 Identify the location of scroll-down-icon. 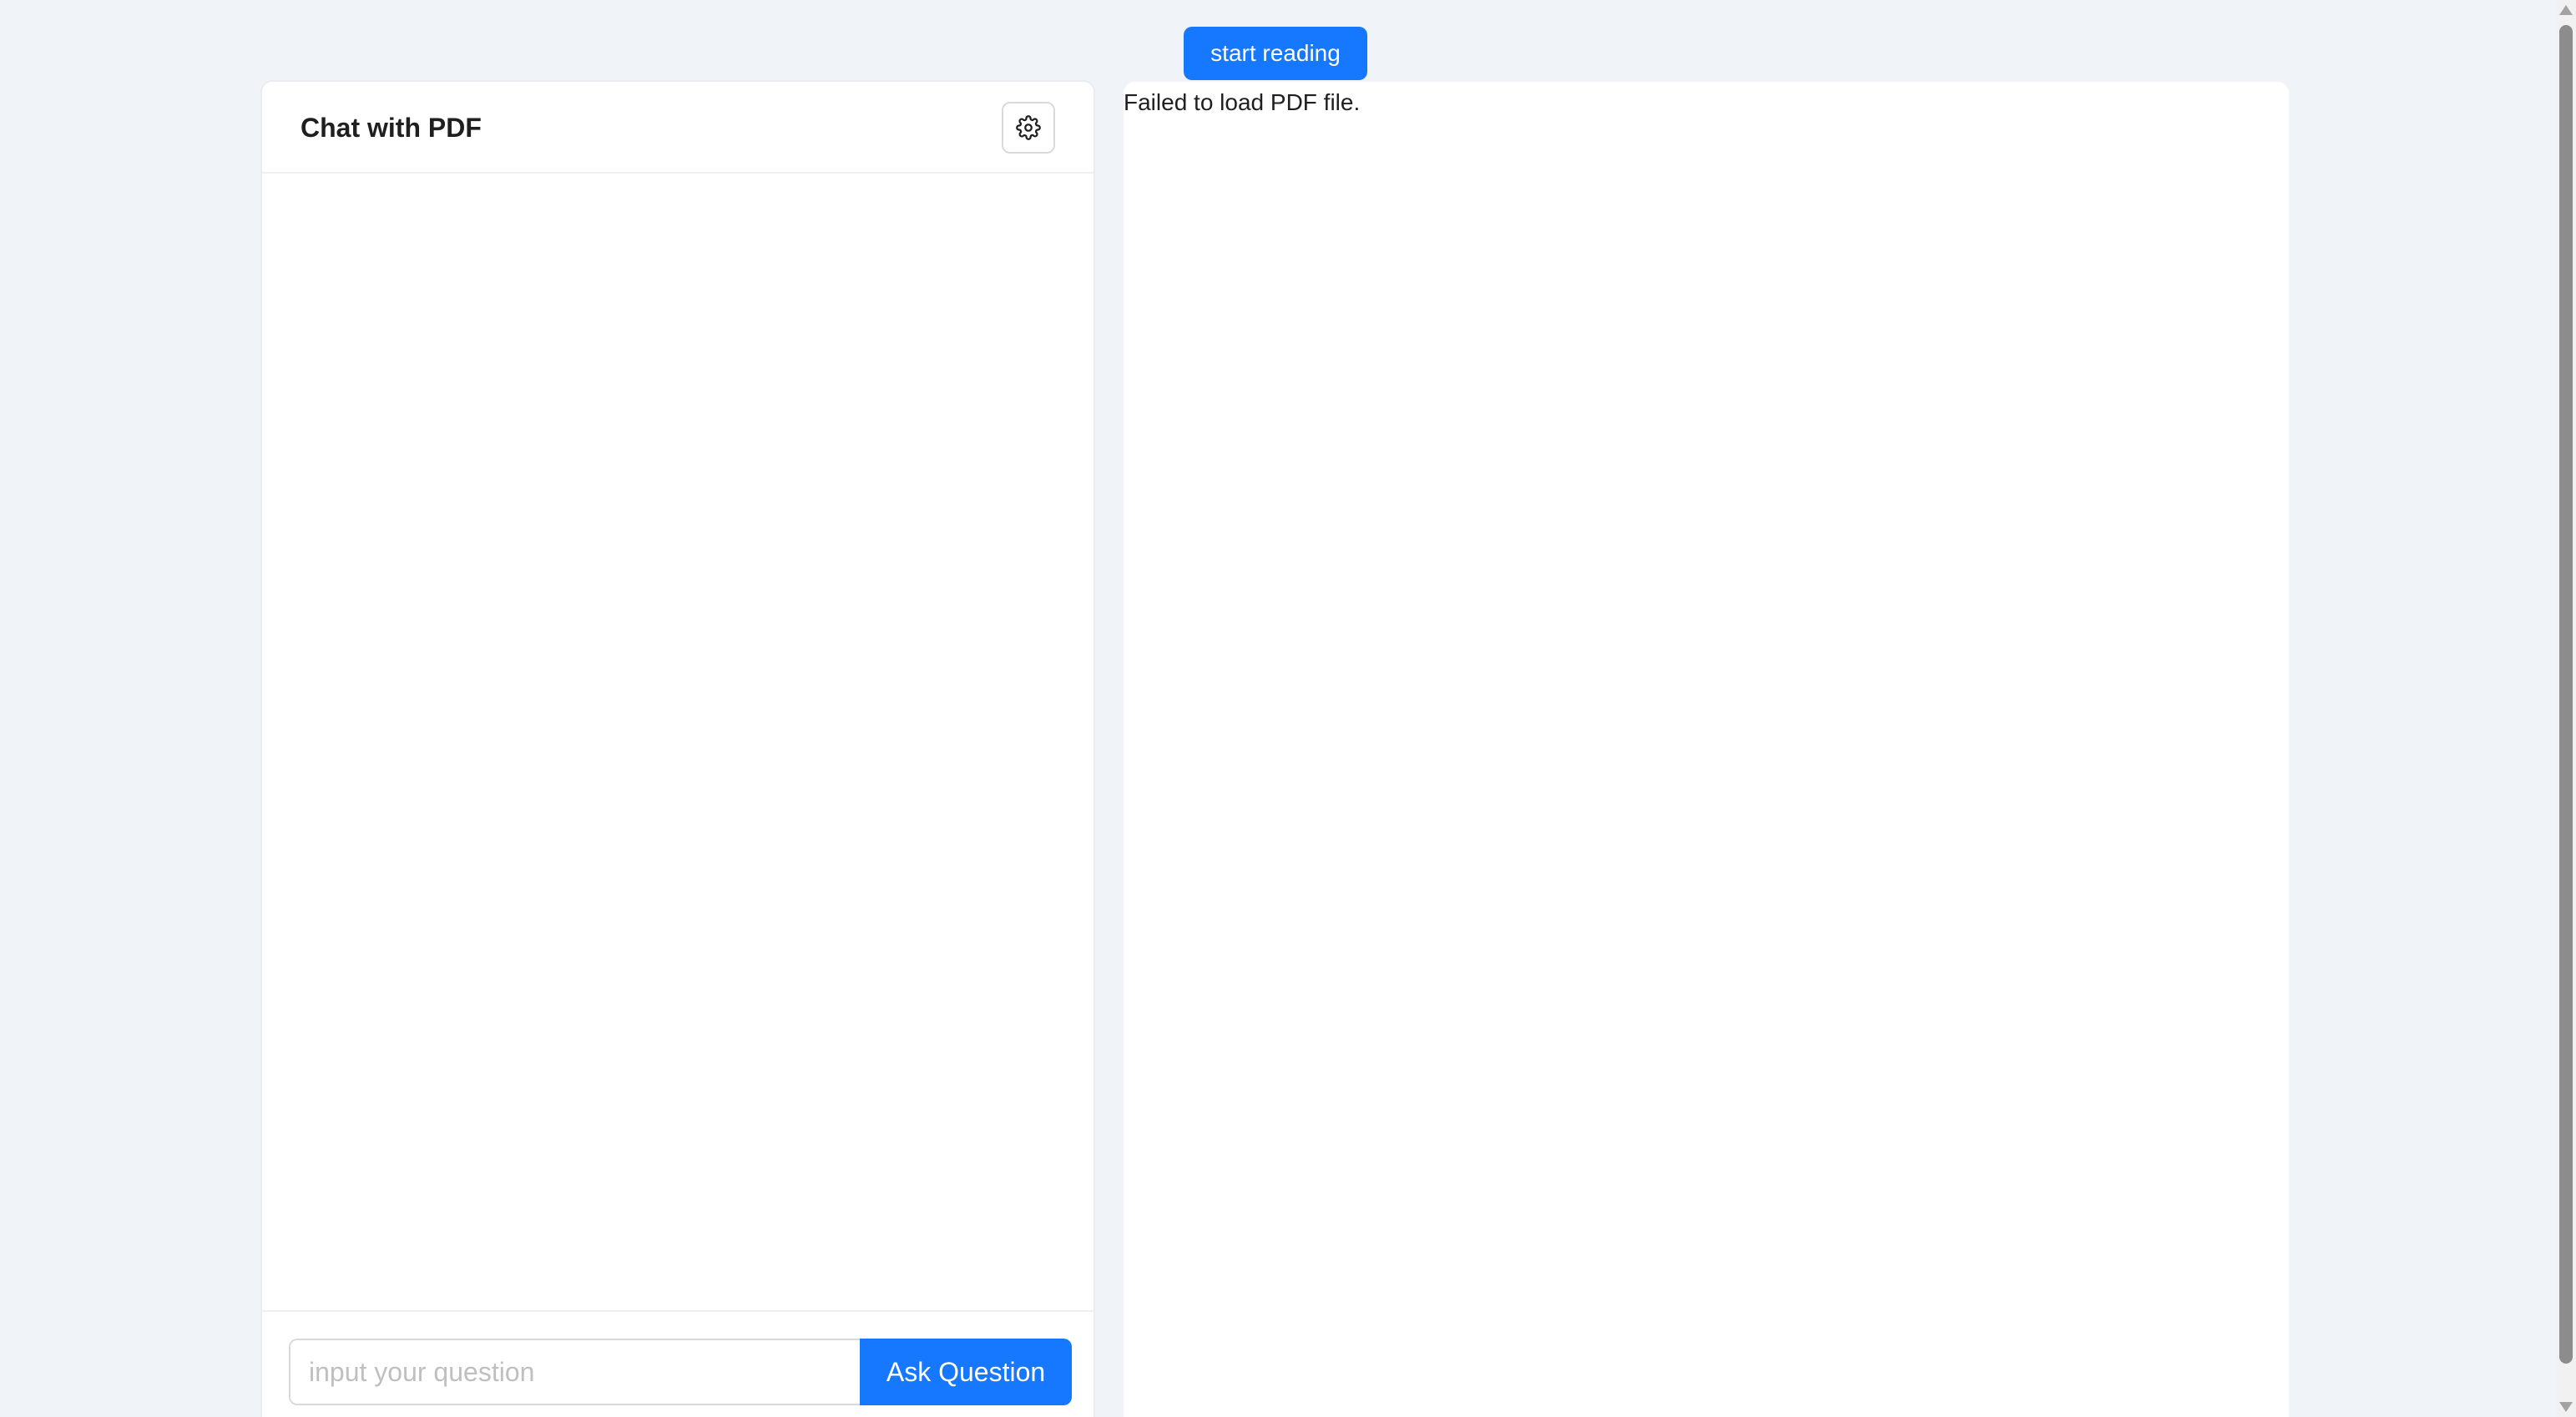
(2566, 1407).